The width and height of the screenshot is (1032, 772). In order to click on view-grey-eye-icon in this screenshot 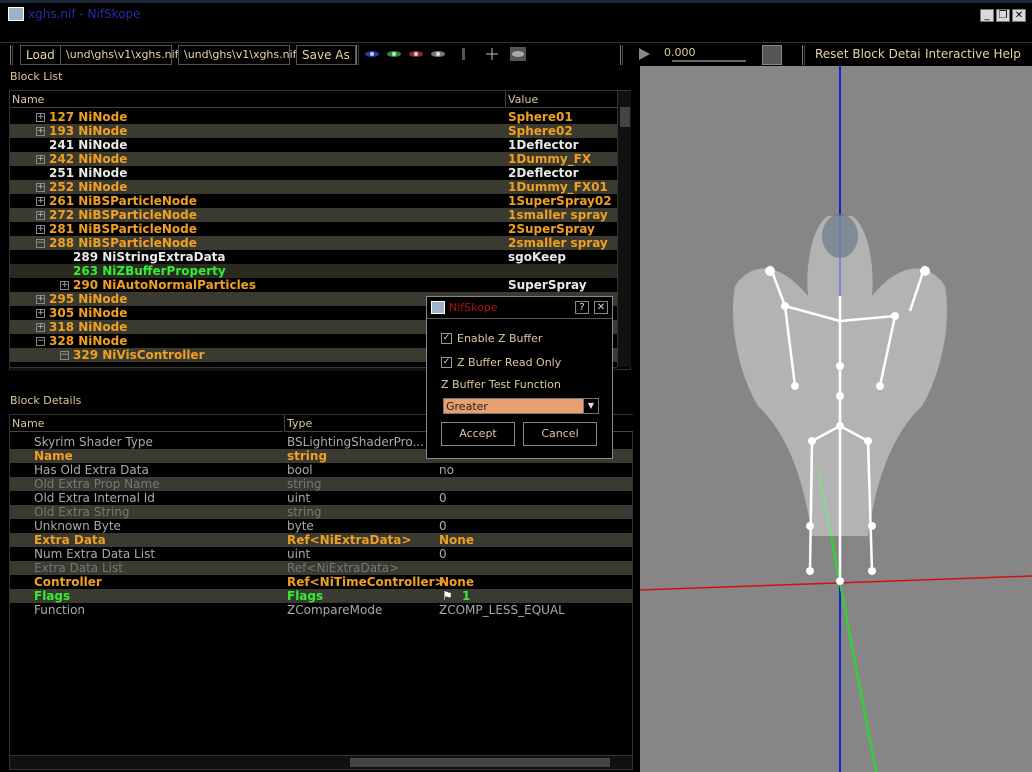, I will do `click(438, 54)`.